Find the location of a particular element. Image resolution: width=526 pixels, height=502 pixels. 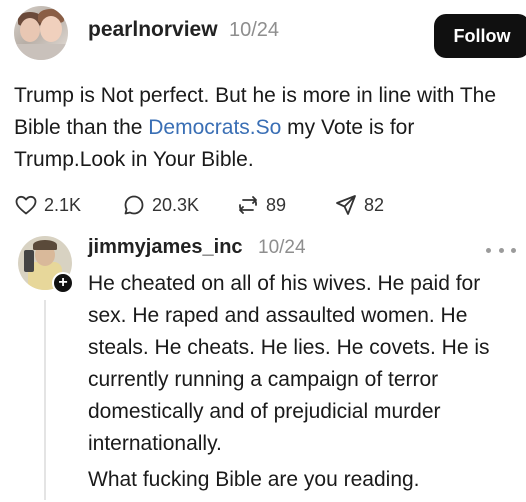

repost-count: 89 is located at coordinates (276, 204).